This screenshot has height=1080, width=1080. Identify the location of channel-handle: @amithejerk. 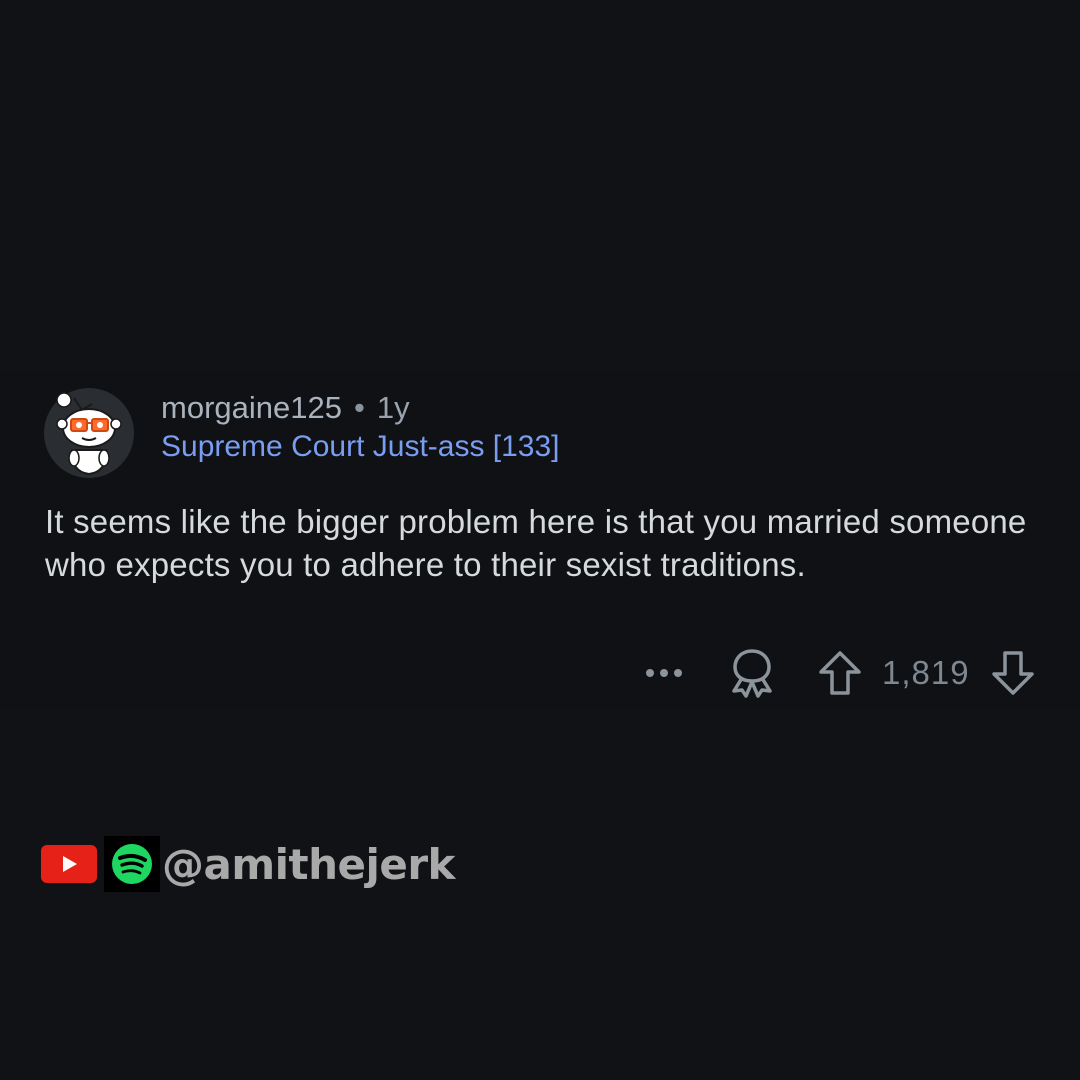
(309, 864).